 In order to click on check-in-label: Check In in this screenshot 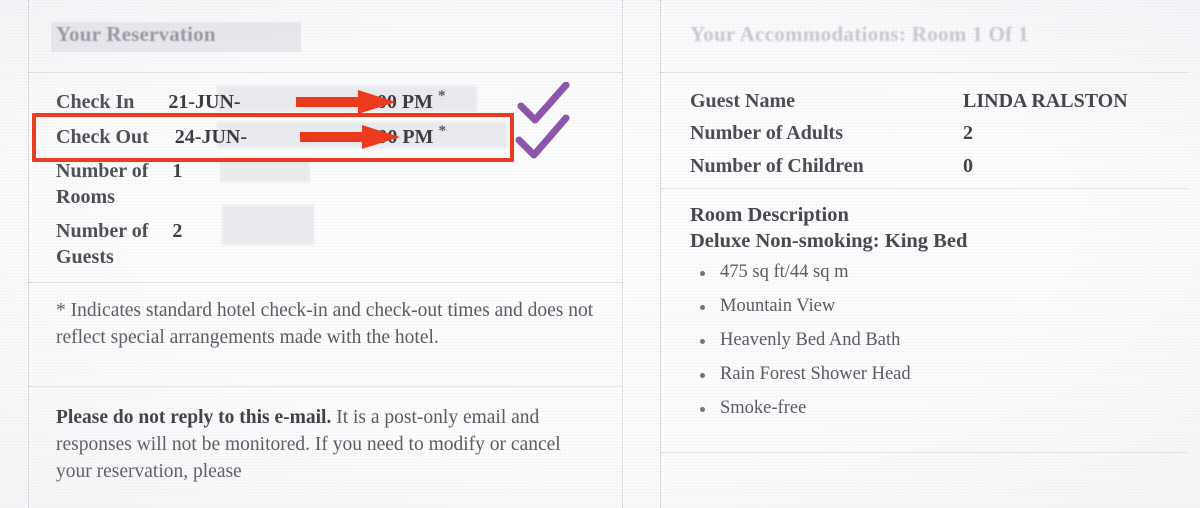, I will do `click(95, 101)`.